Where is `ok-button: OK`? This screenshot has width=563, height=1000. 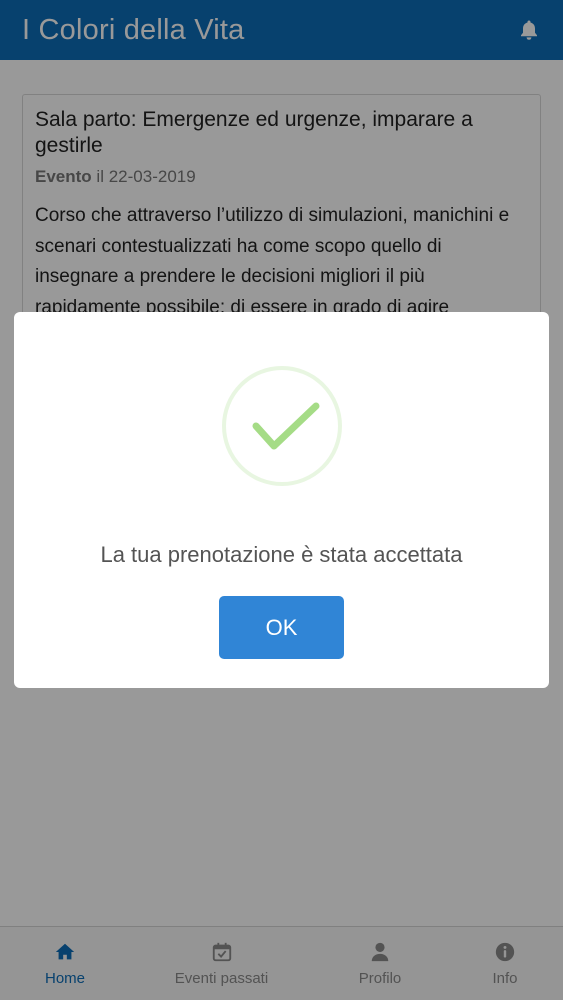 ok-button: OK is located at coordinates (281, 627).